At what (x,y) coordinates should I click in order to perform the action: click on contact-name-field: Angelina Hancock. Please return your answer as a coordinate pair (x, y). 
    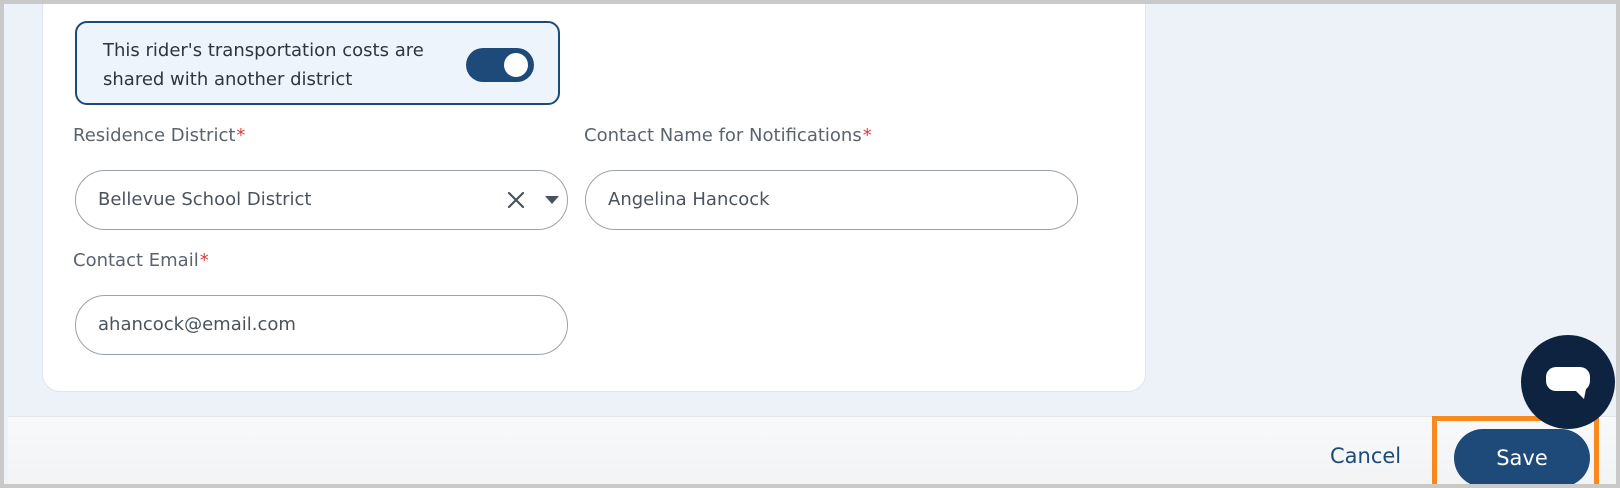
    Looking at the image, I should click on (831, 200).